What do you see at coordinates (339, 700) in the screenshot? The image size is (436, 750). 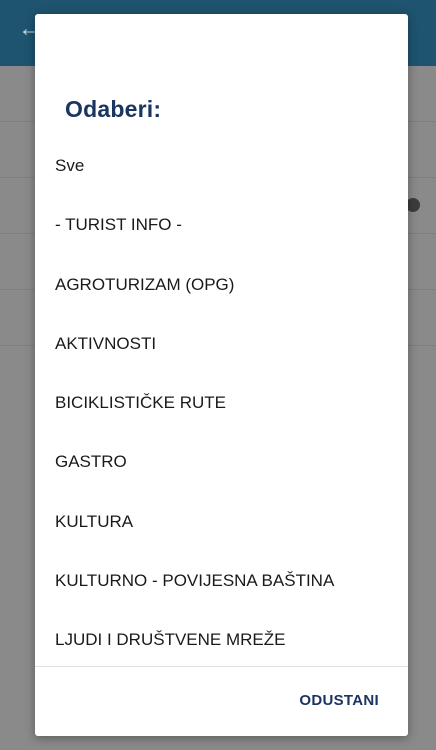 I see `cancel-button: ODUSTANI` at bounding box center [339, 700].